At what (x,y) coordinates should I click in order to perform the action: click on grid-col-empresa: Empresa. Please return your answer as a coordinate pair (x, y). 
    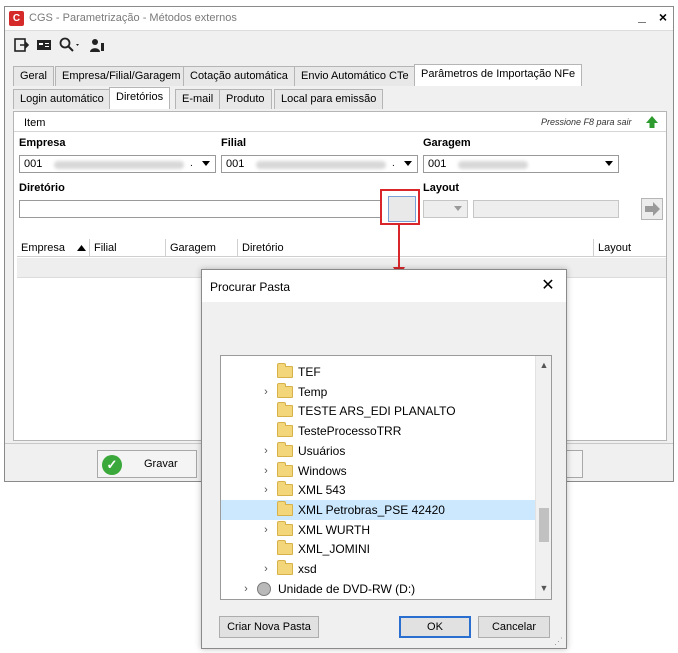
    Looking at the image, I should click on (53, 248).